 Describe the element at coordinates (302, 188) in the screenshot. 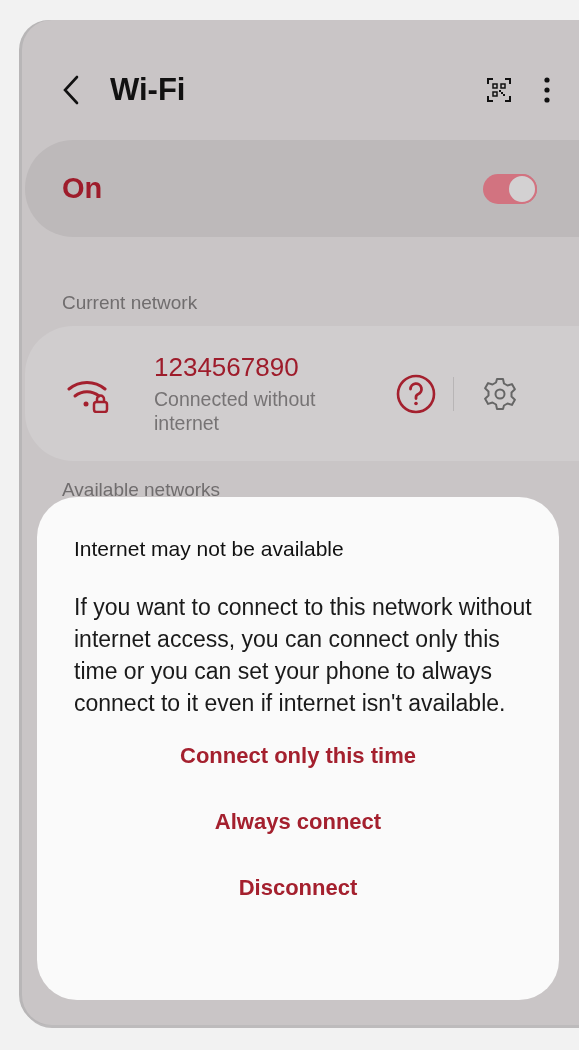

I see `wifi-switch-bar: On` at that location.